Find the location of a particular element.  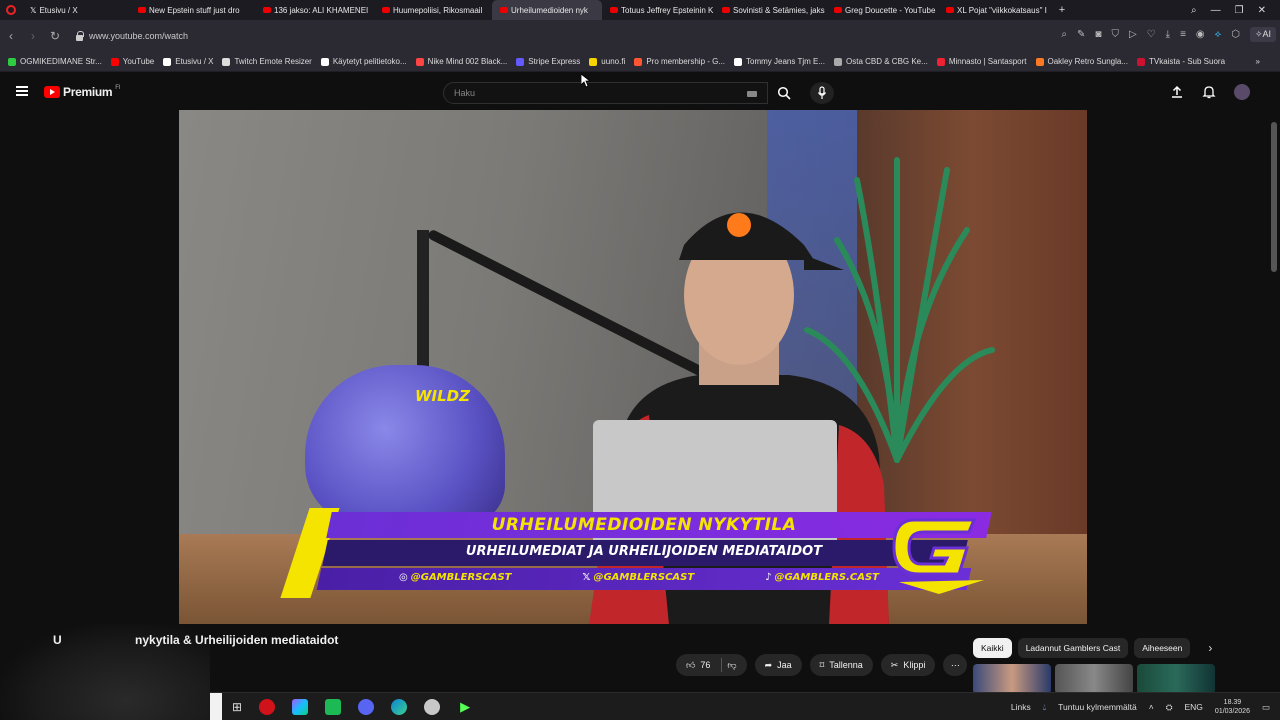

minimize-icon: — is located at coordinates (1216, 10).